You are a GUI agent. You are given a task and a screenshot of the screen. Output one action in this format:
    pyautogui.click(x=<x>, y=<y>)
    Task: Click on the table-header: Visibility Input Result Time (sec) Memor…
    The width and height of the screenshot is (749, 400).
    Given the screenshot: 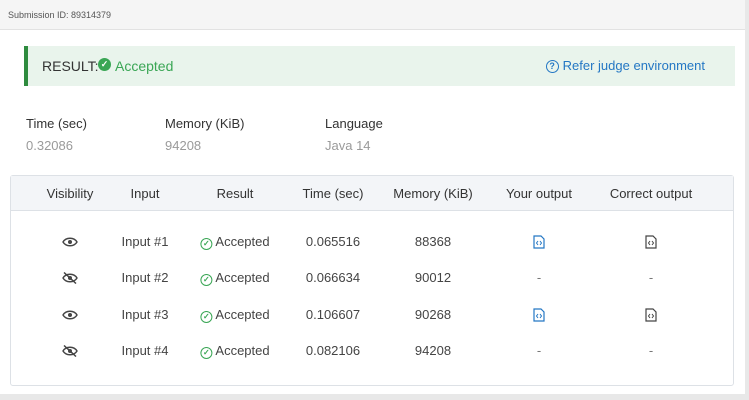 What is the action you would take?
    pyautogui.click(x=372, y=193)
    